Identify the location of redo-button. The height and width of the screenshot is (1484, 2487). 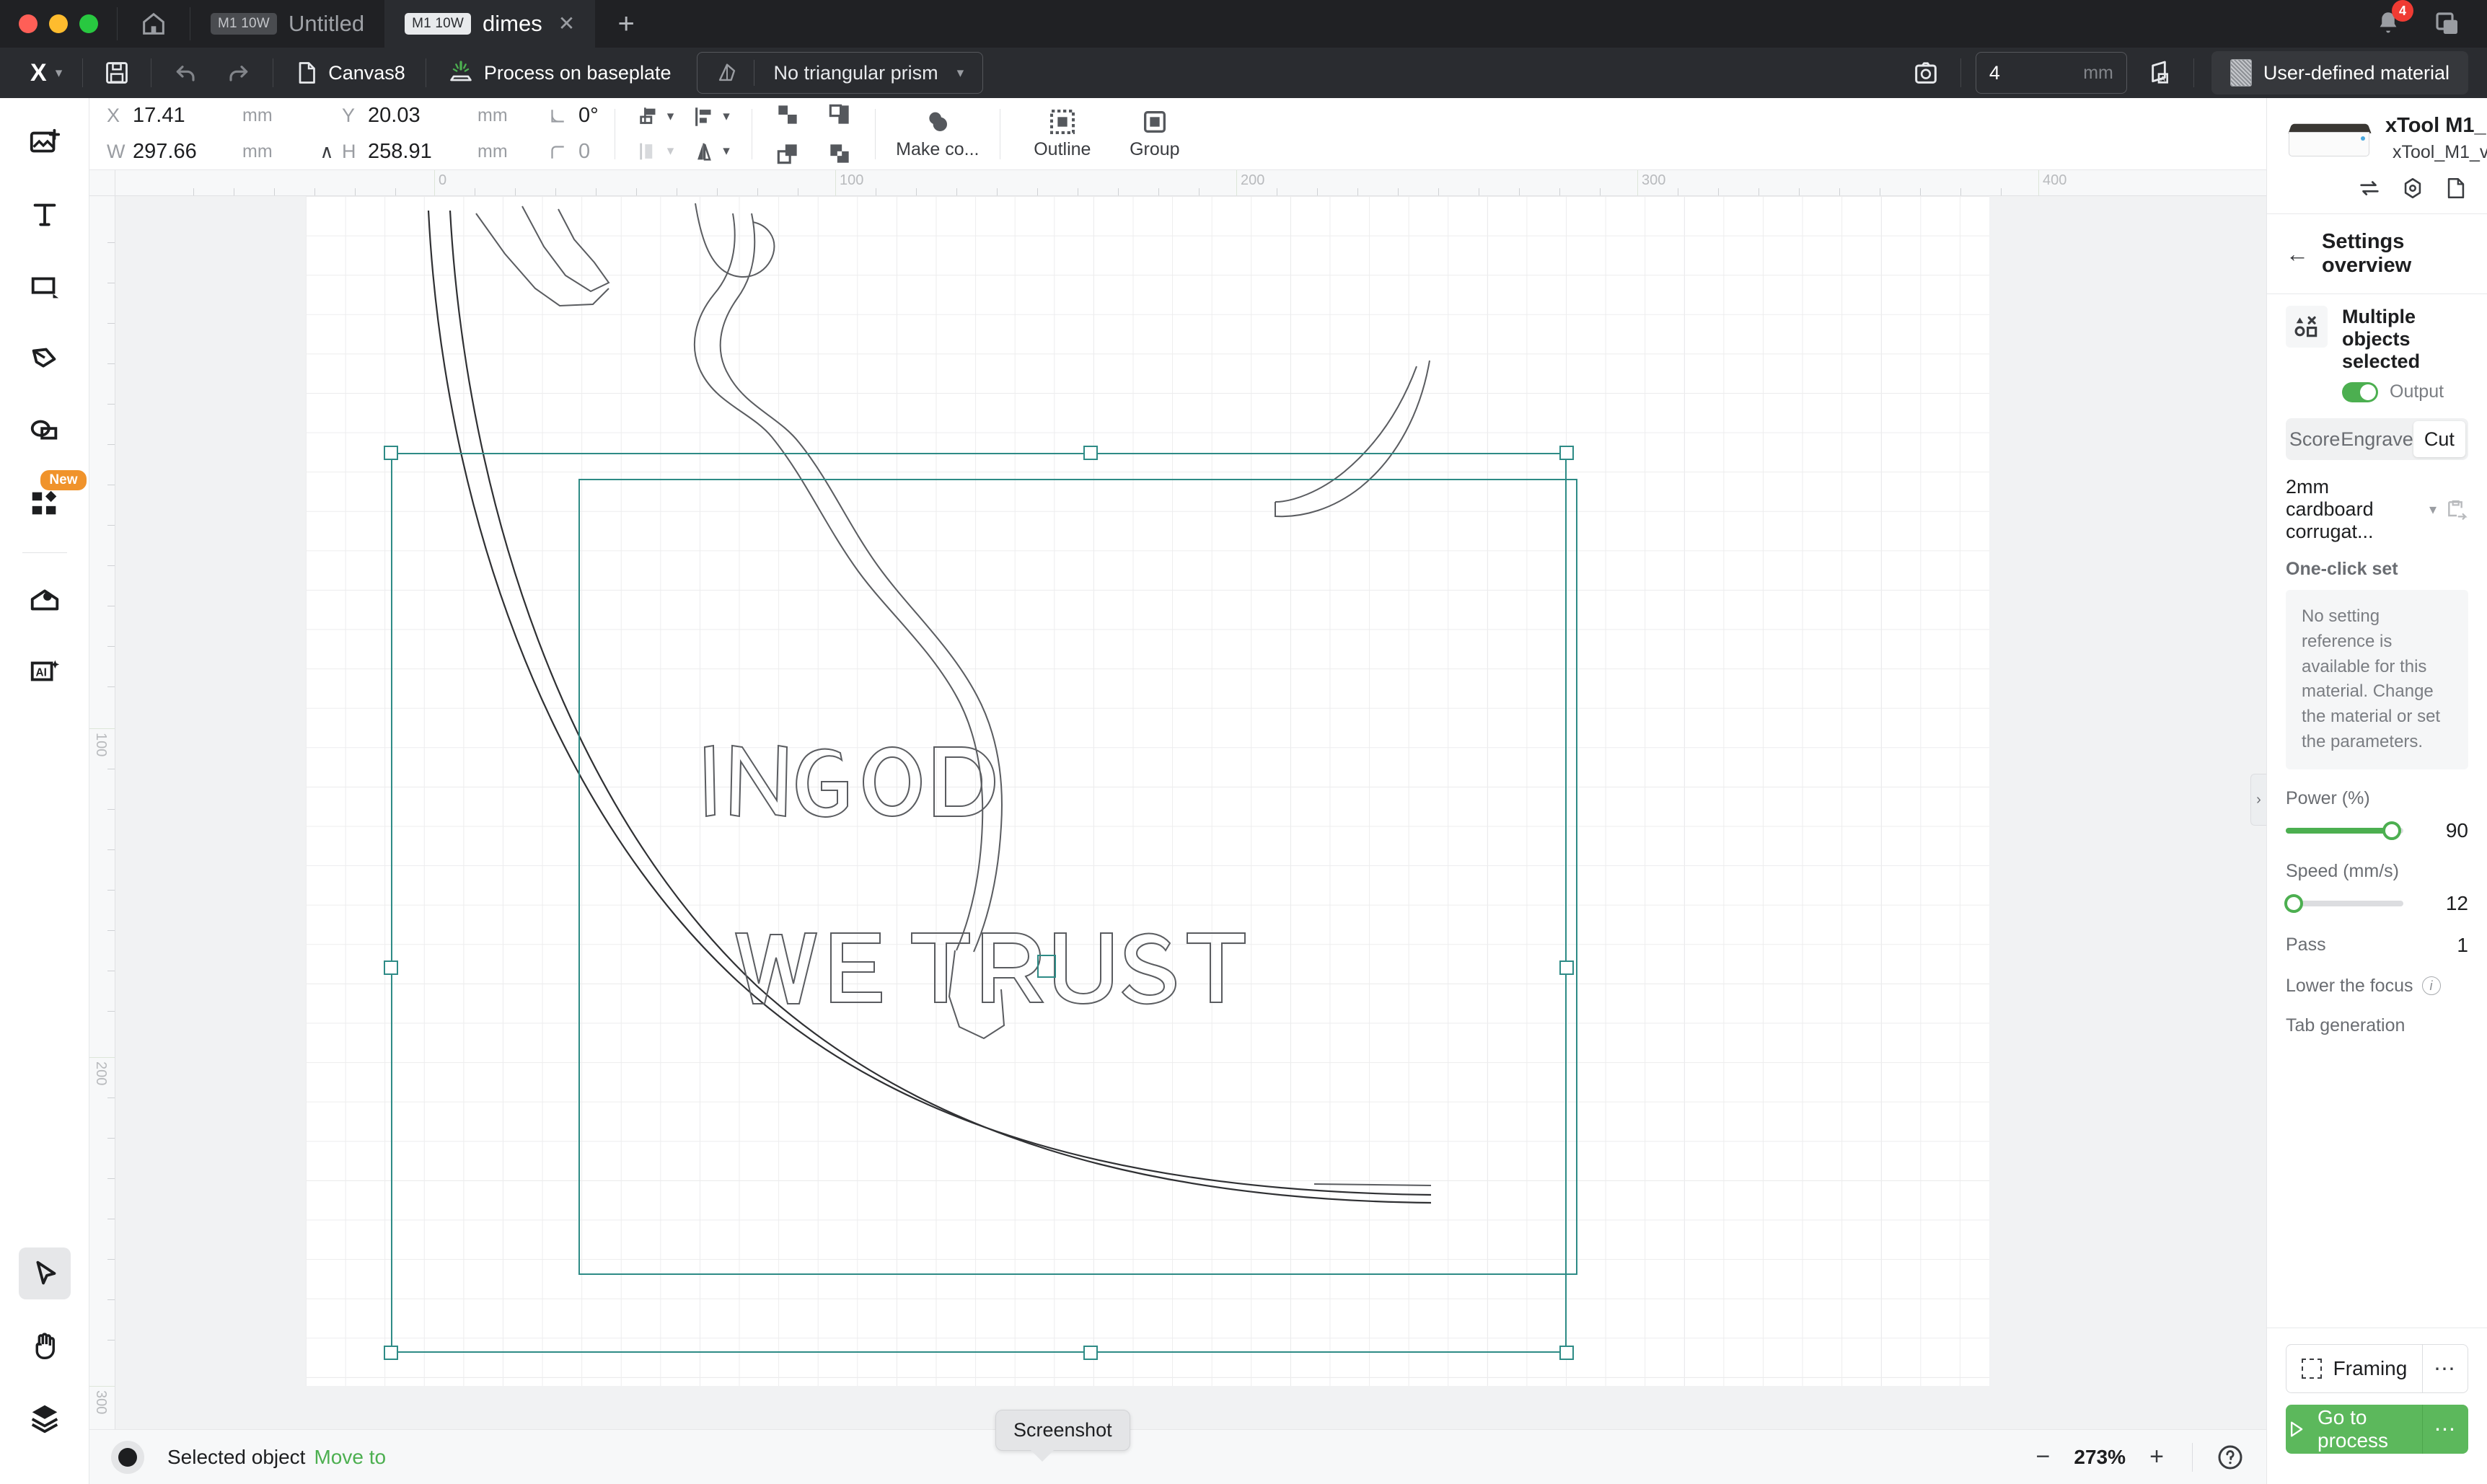
(238, 73).